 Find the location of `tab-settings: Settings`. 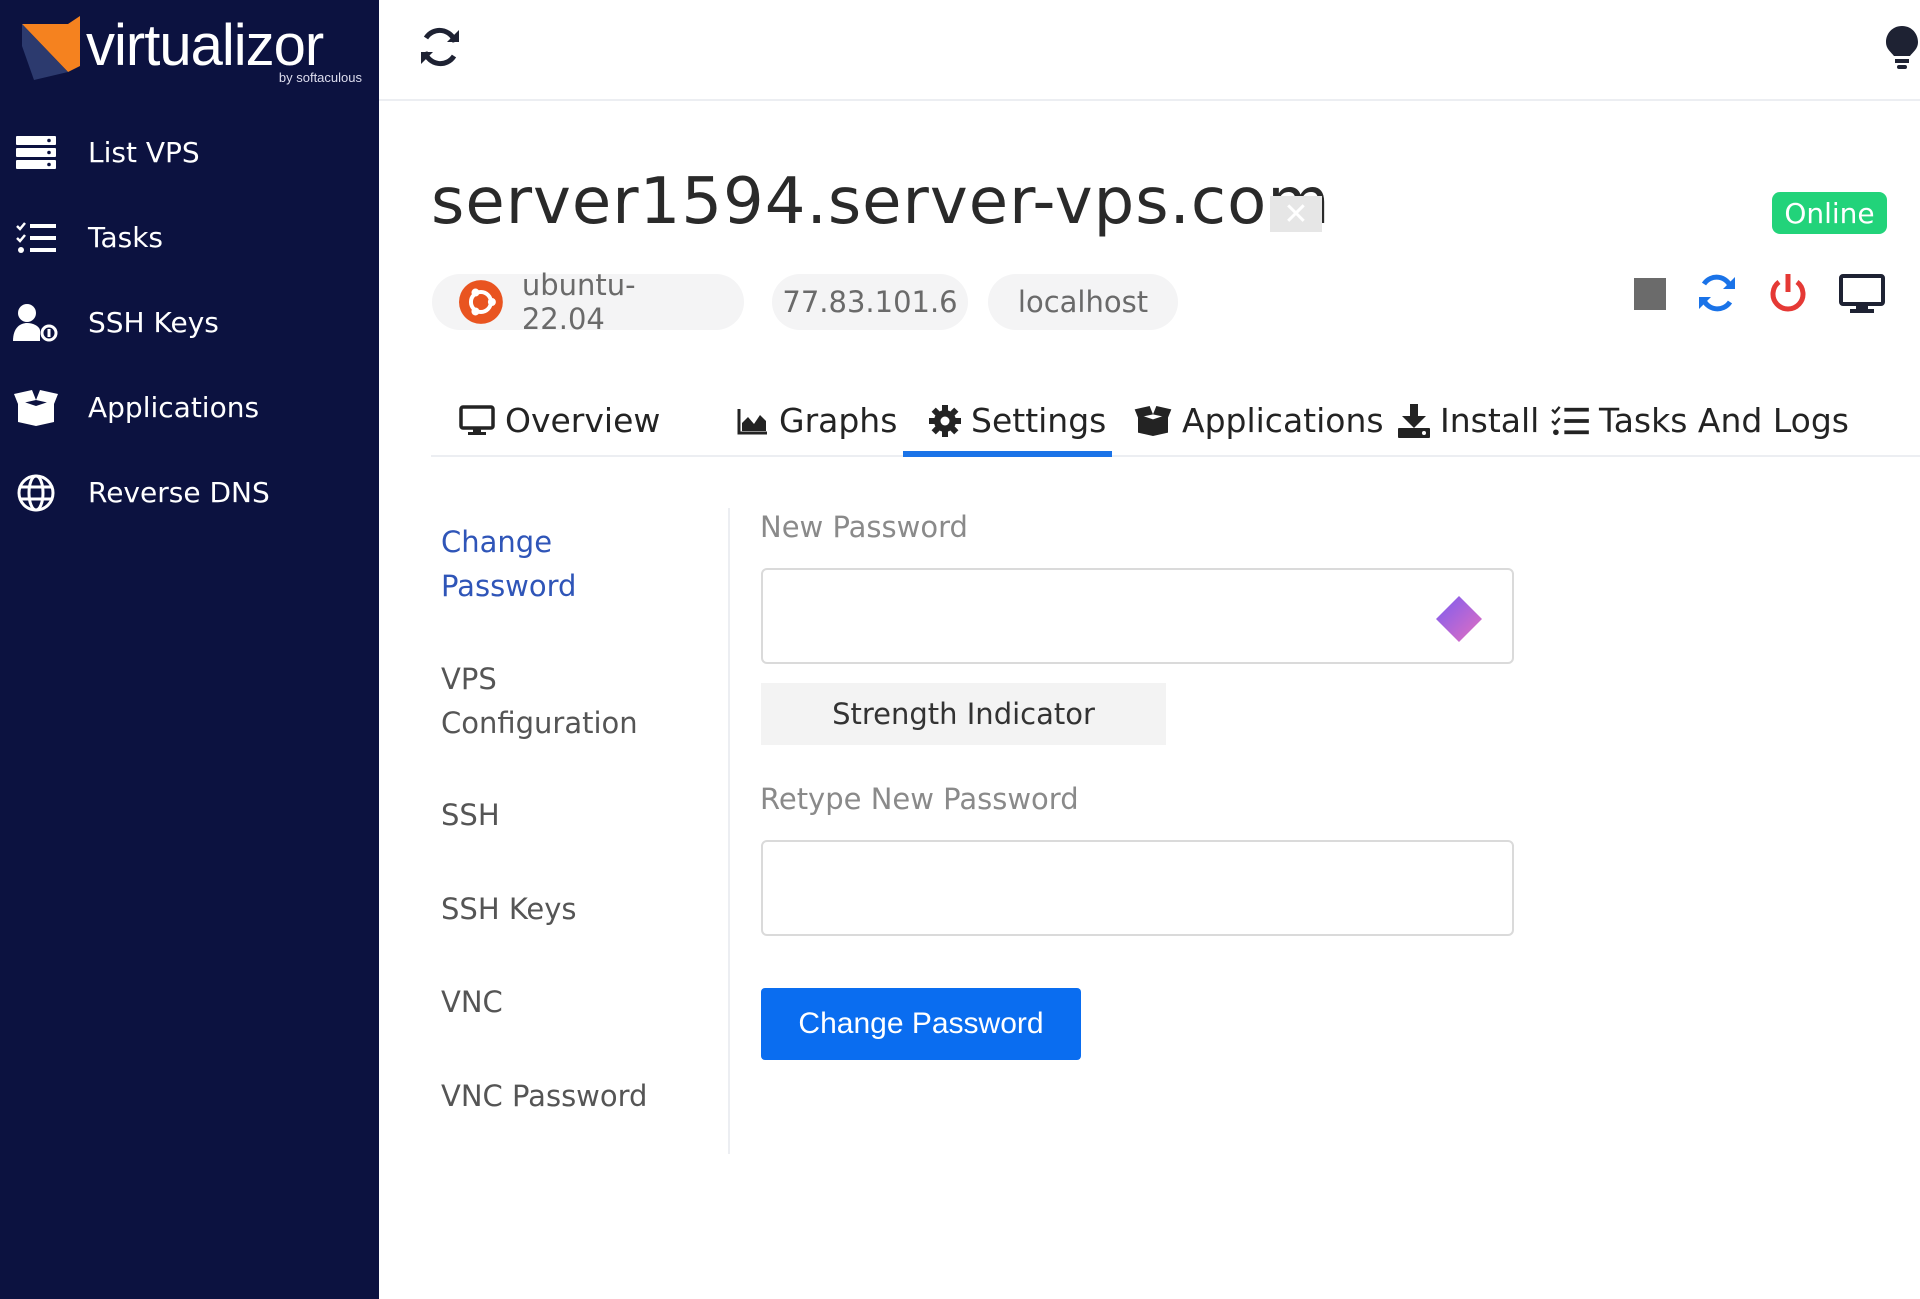

tab-settings: Settings is located at coordinates (1017, 420).